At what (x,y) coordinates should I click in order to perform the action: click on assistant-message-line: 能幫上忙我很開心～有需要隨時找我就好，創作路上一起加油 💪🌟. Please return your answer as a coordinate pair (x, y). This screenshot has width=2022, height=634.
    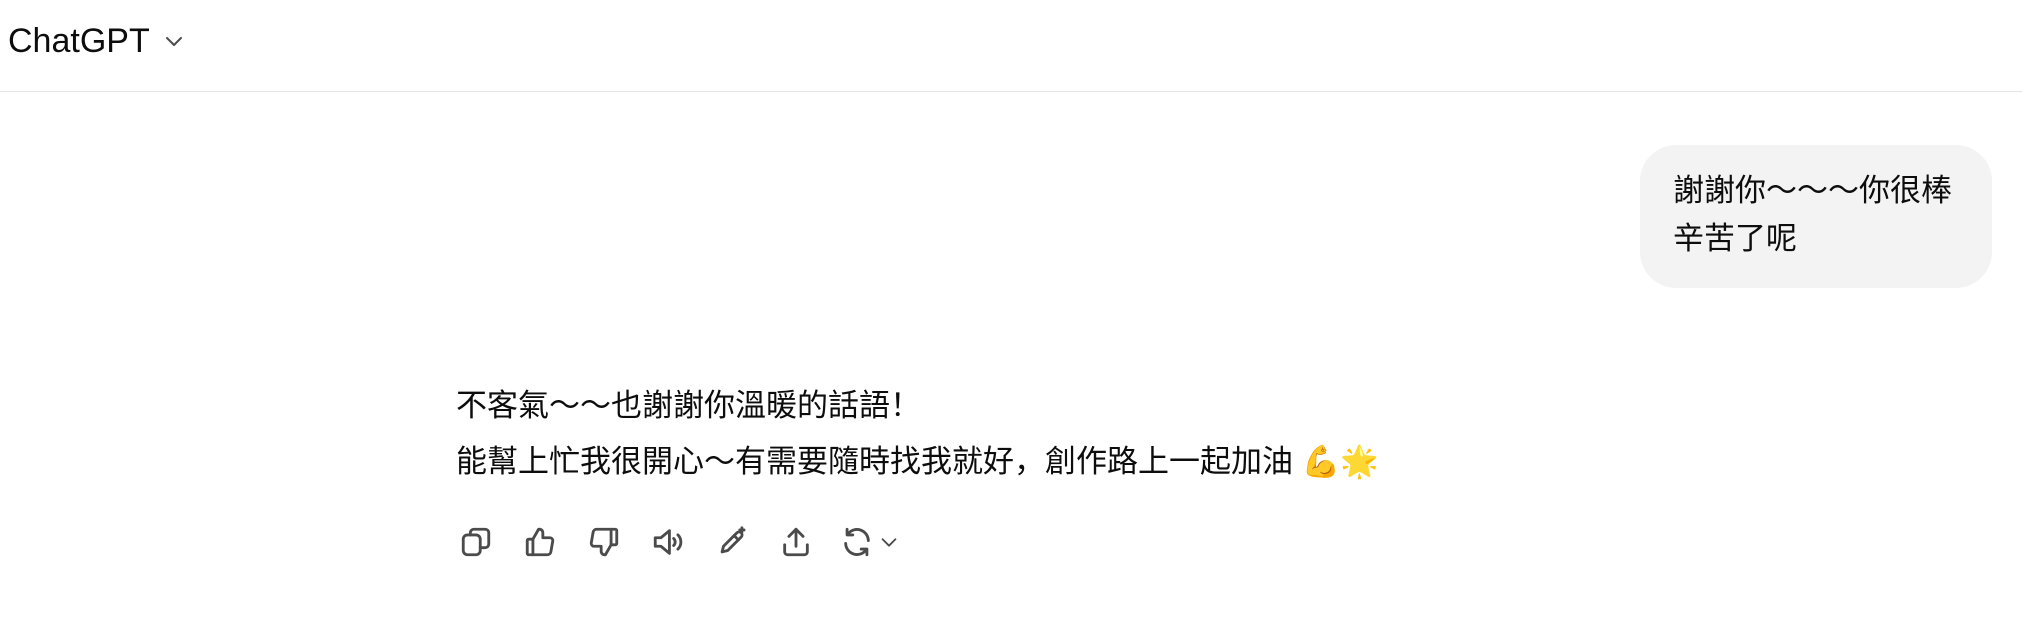
    Looking at the image, I should click on (917, 461).